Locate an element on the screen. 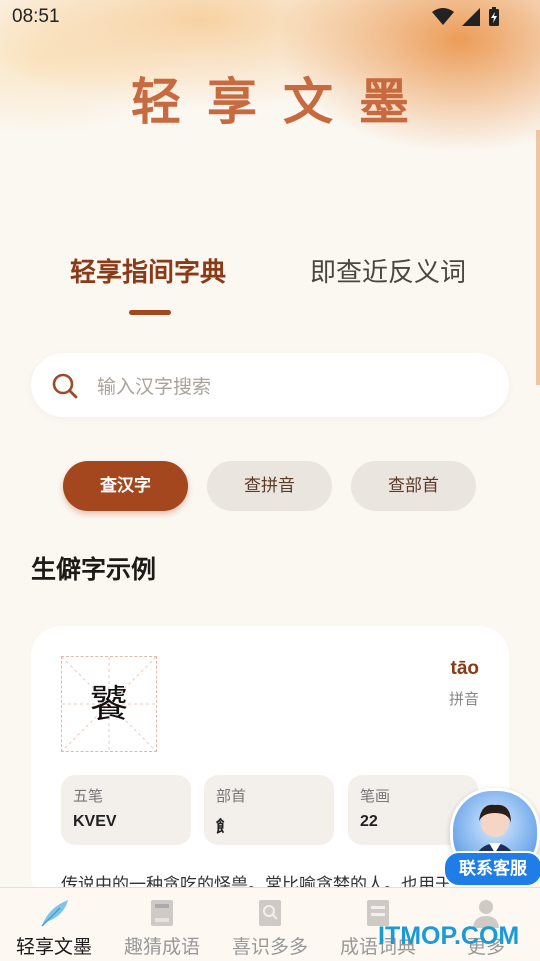 Image resolution: width=540 pixels, height=961 pixels. example-character: 饕 is located at coordinates (108, 704).